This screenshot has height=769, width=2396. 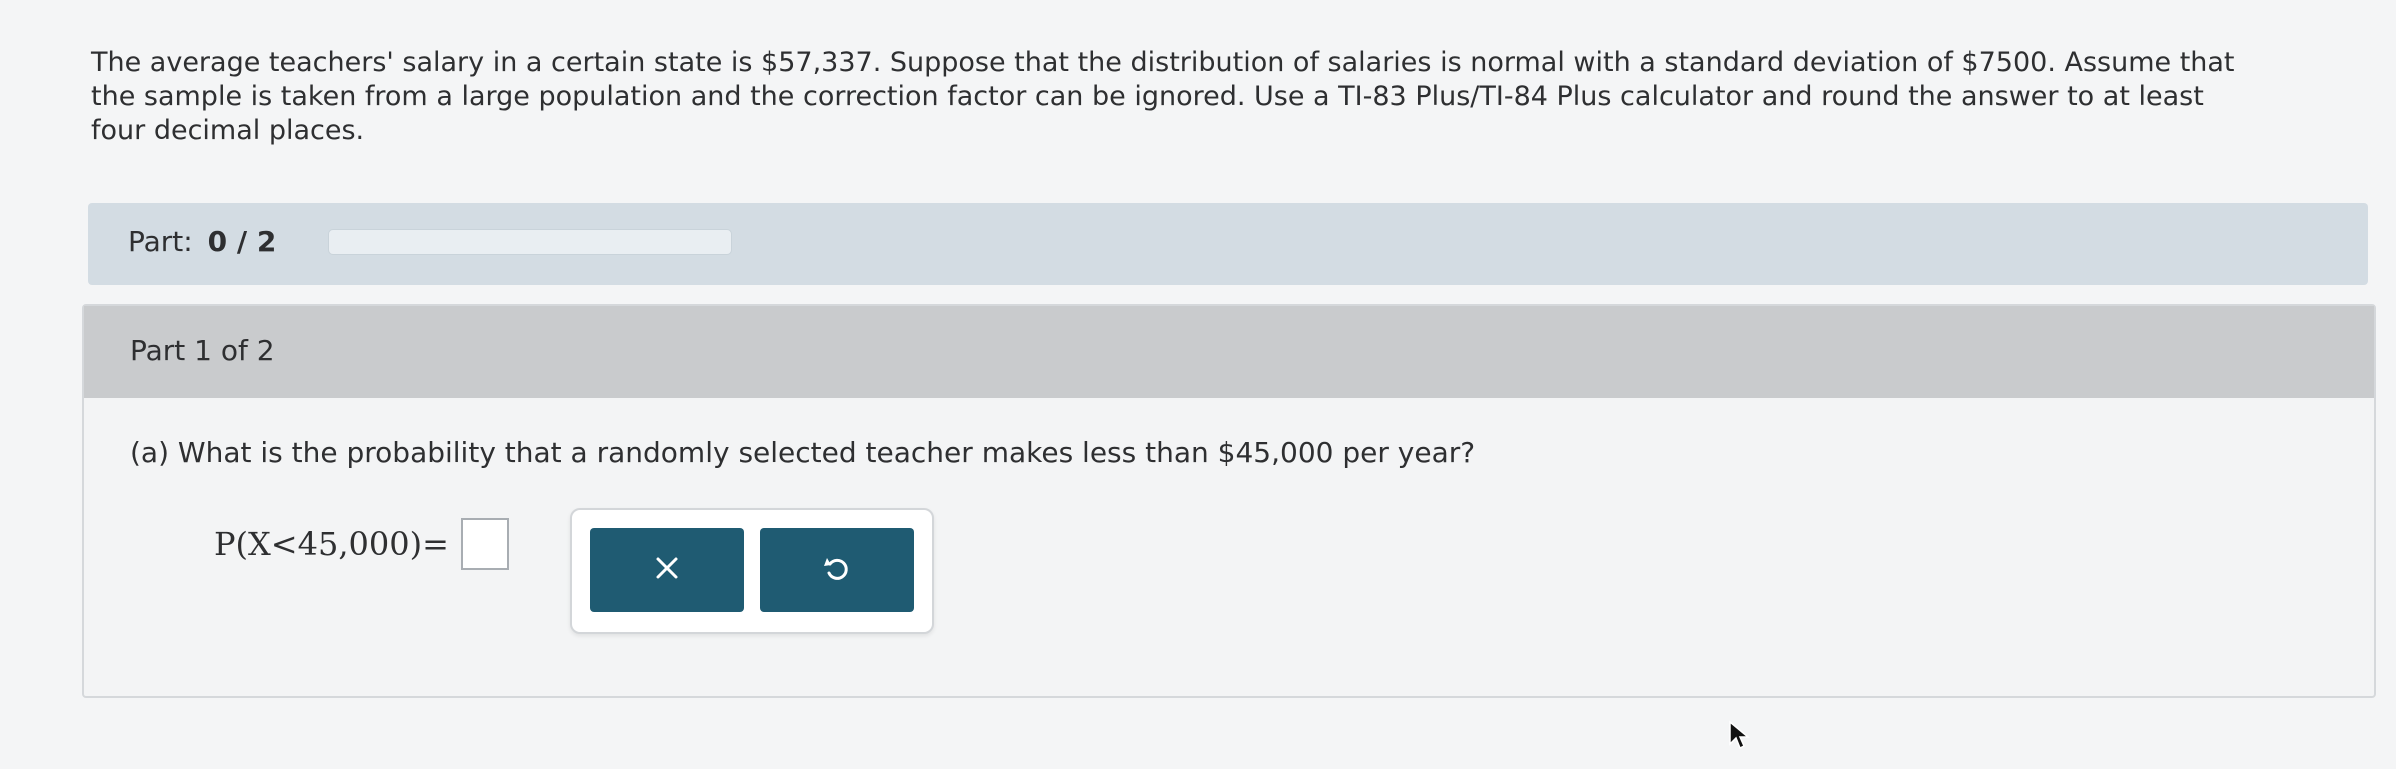 What do you see at coordinates (752, 571) in the screenshot?
I see `action-button-group` at bounding box center [752, 571].